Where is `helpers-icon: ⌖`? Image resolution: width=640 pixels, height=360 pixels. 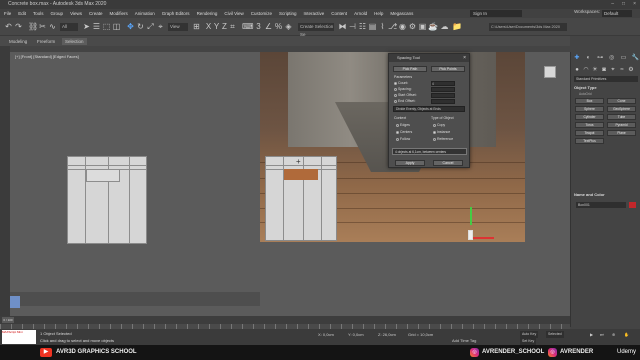 helpers-icon: ⌖ is located at coordinates (613, 70).